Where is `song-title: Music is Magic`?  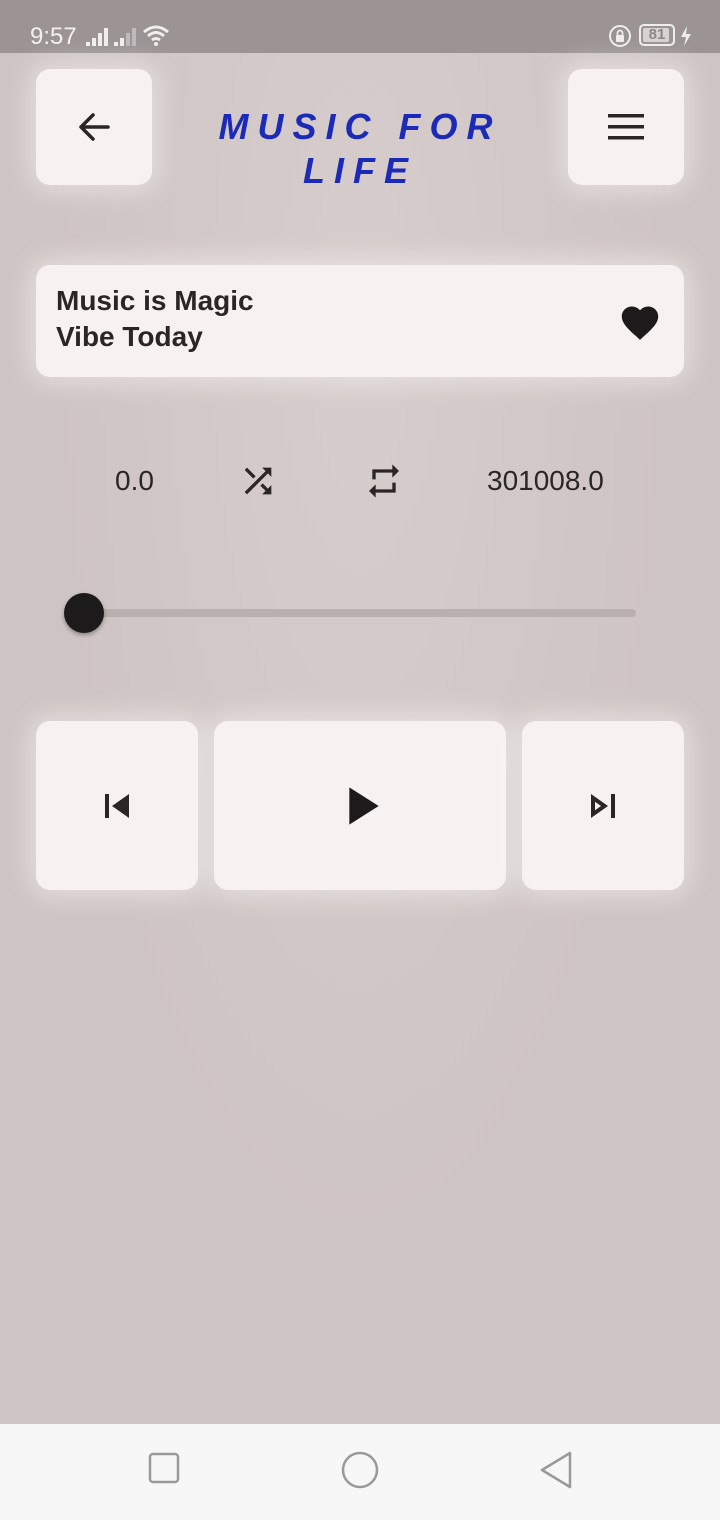
song-title: Music is Magic is located at coordinates (155, 300).